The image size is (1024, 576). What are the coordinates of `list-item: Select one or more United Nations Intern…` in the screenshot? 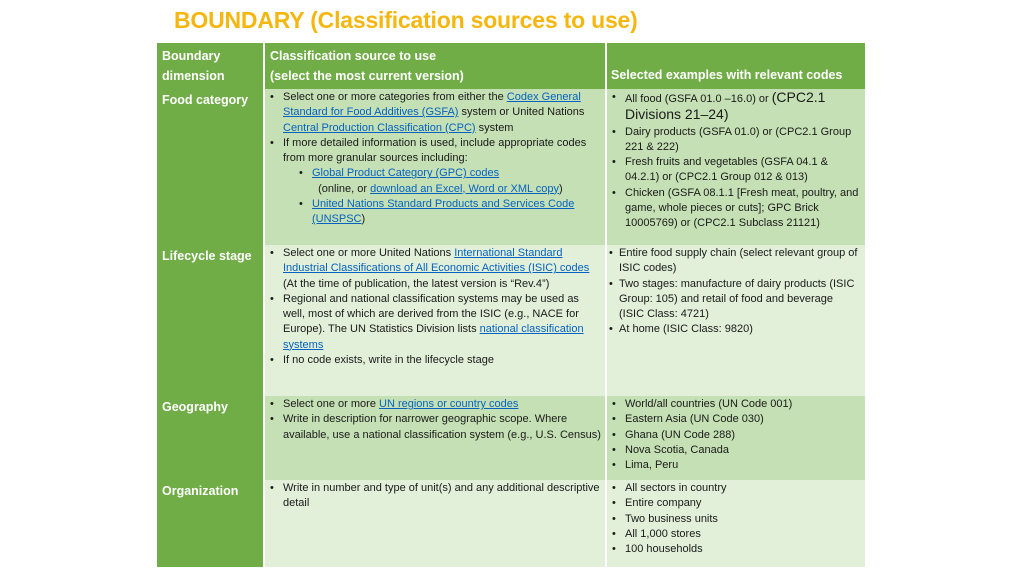 It's located at (435, 269).